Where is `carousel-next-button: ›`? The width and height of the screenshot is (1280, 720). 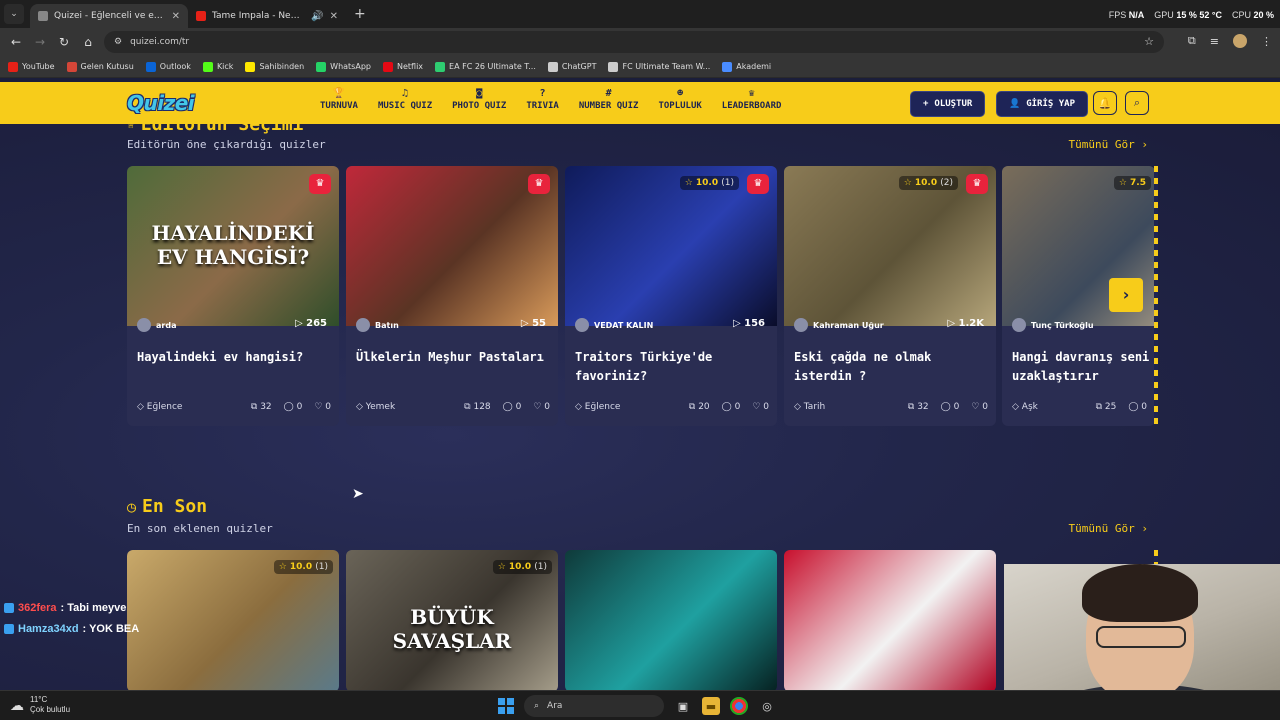 carousel-next-button: › is located at coordinates (1126, 295).